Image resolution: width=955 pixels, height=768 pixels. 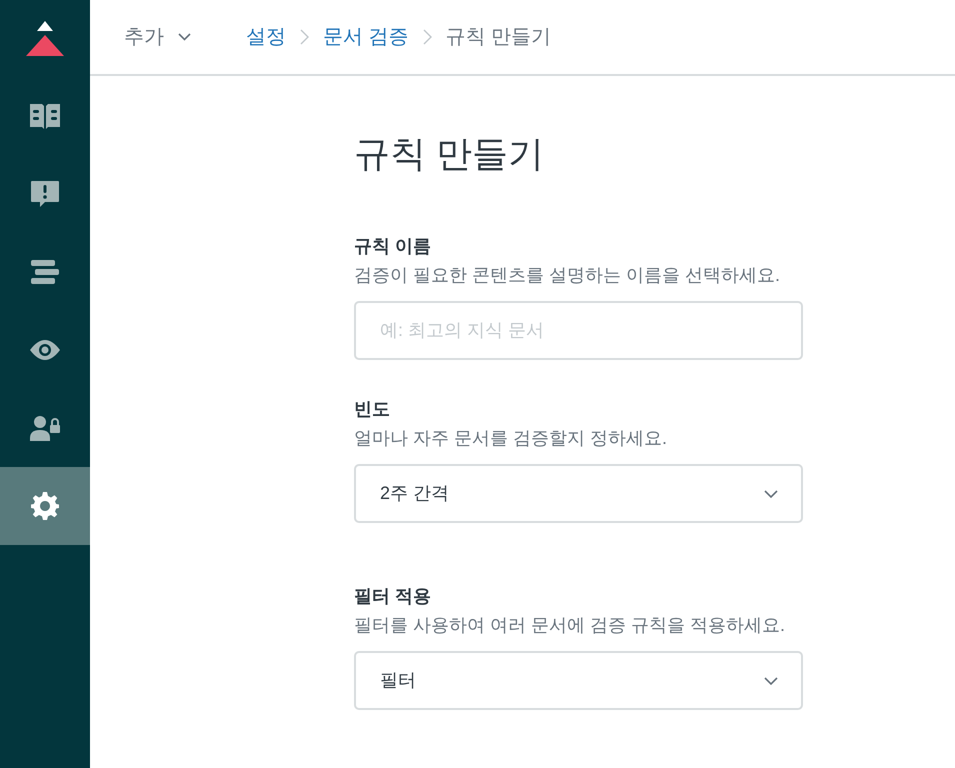 I want to click on book-icon, so click(x=45, y=116).